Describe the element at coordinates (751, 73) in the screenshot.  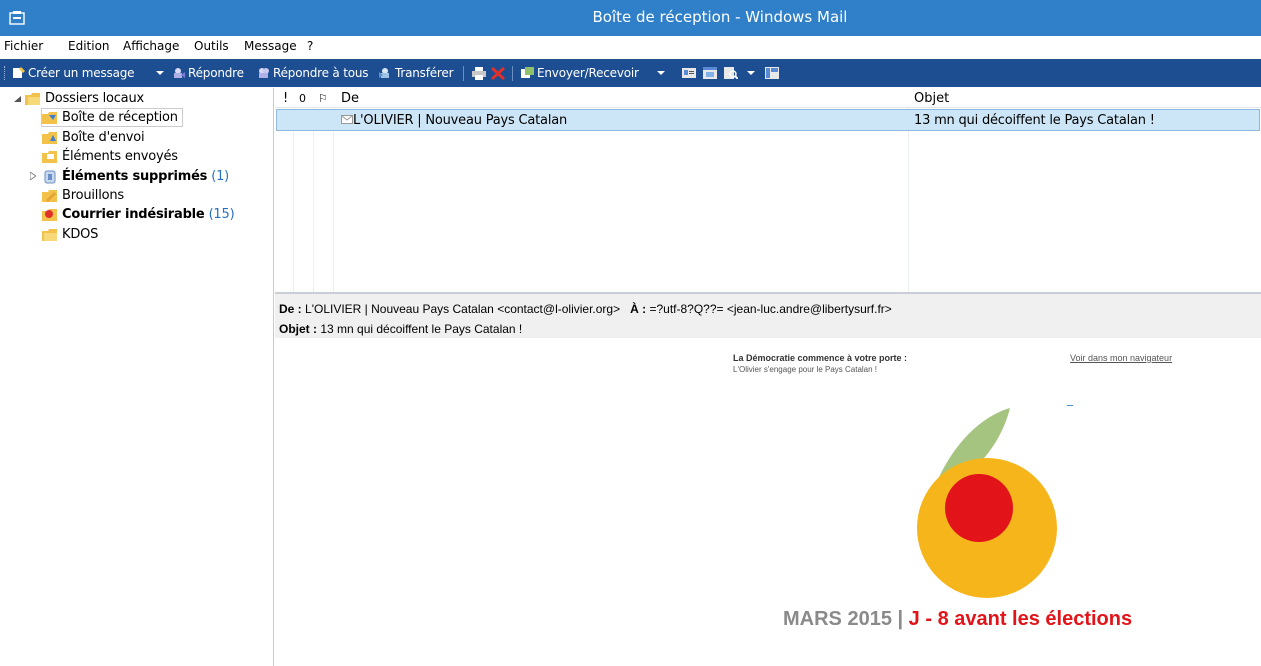
I see `find-dropdown-icon` at that location.